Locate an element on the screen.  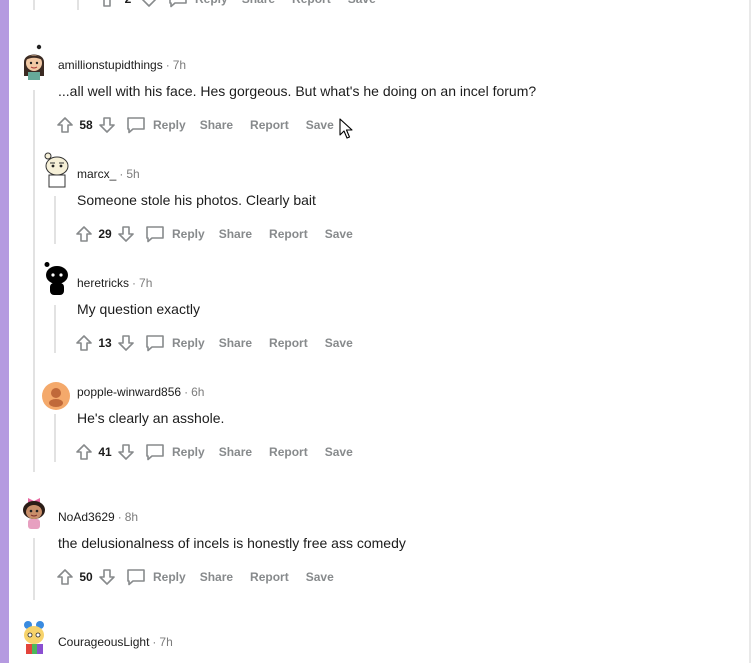
avatar-silhouette-icon is located at coordinates (56, 279).